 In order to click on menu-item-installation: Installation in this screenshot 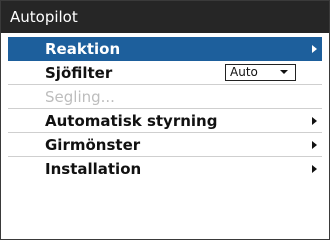, I will do `click(165, 169)`.